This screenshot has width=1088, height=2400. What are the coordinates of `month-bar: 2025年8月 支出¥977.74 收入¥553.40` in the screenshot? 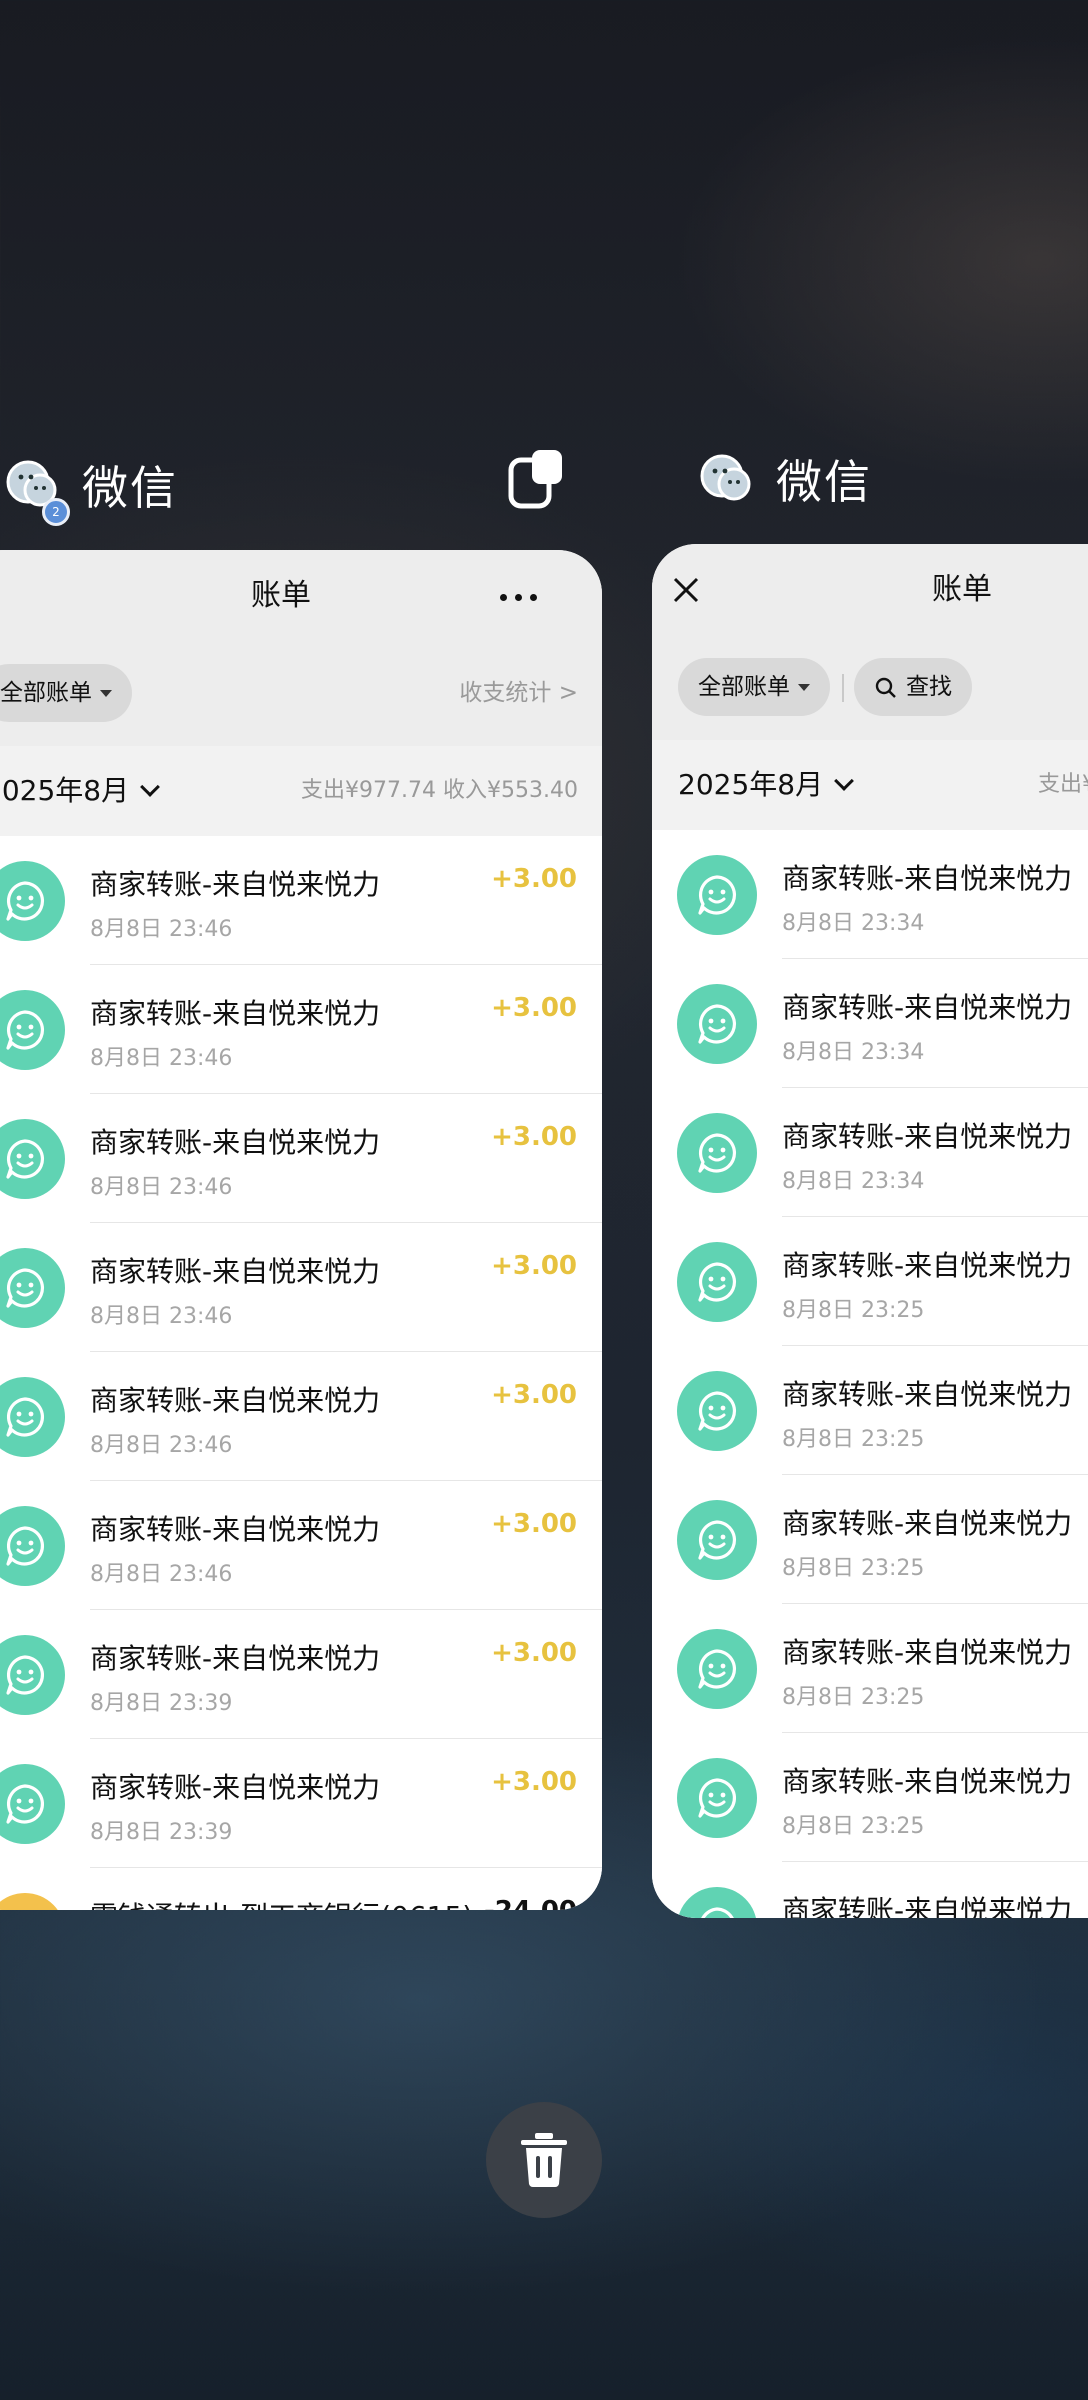 It's located at (301, 791).